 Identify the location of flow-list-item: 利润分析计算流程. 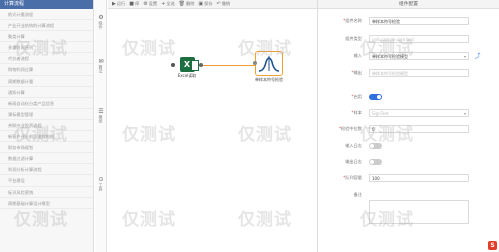
(46, 170).